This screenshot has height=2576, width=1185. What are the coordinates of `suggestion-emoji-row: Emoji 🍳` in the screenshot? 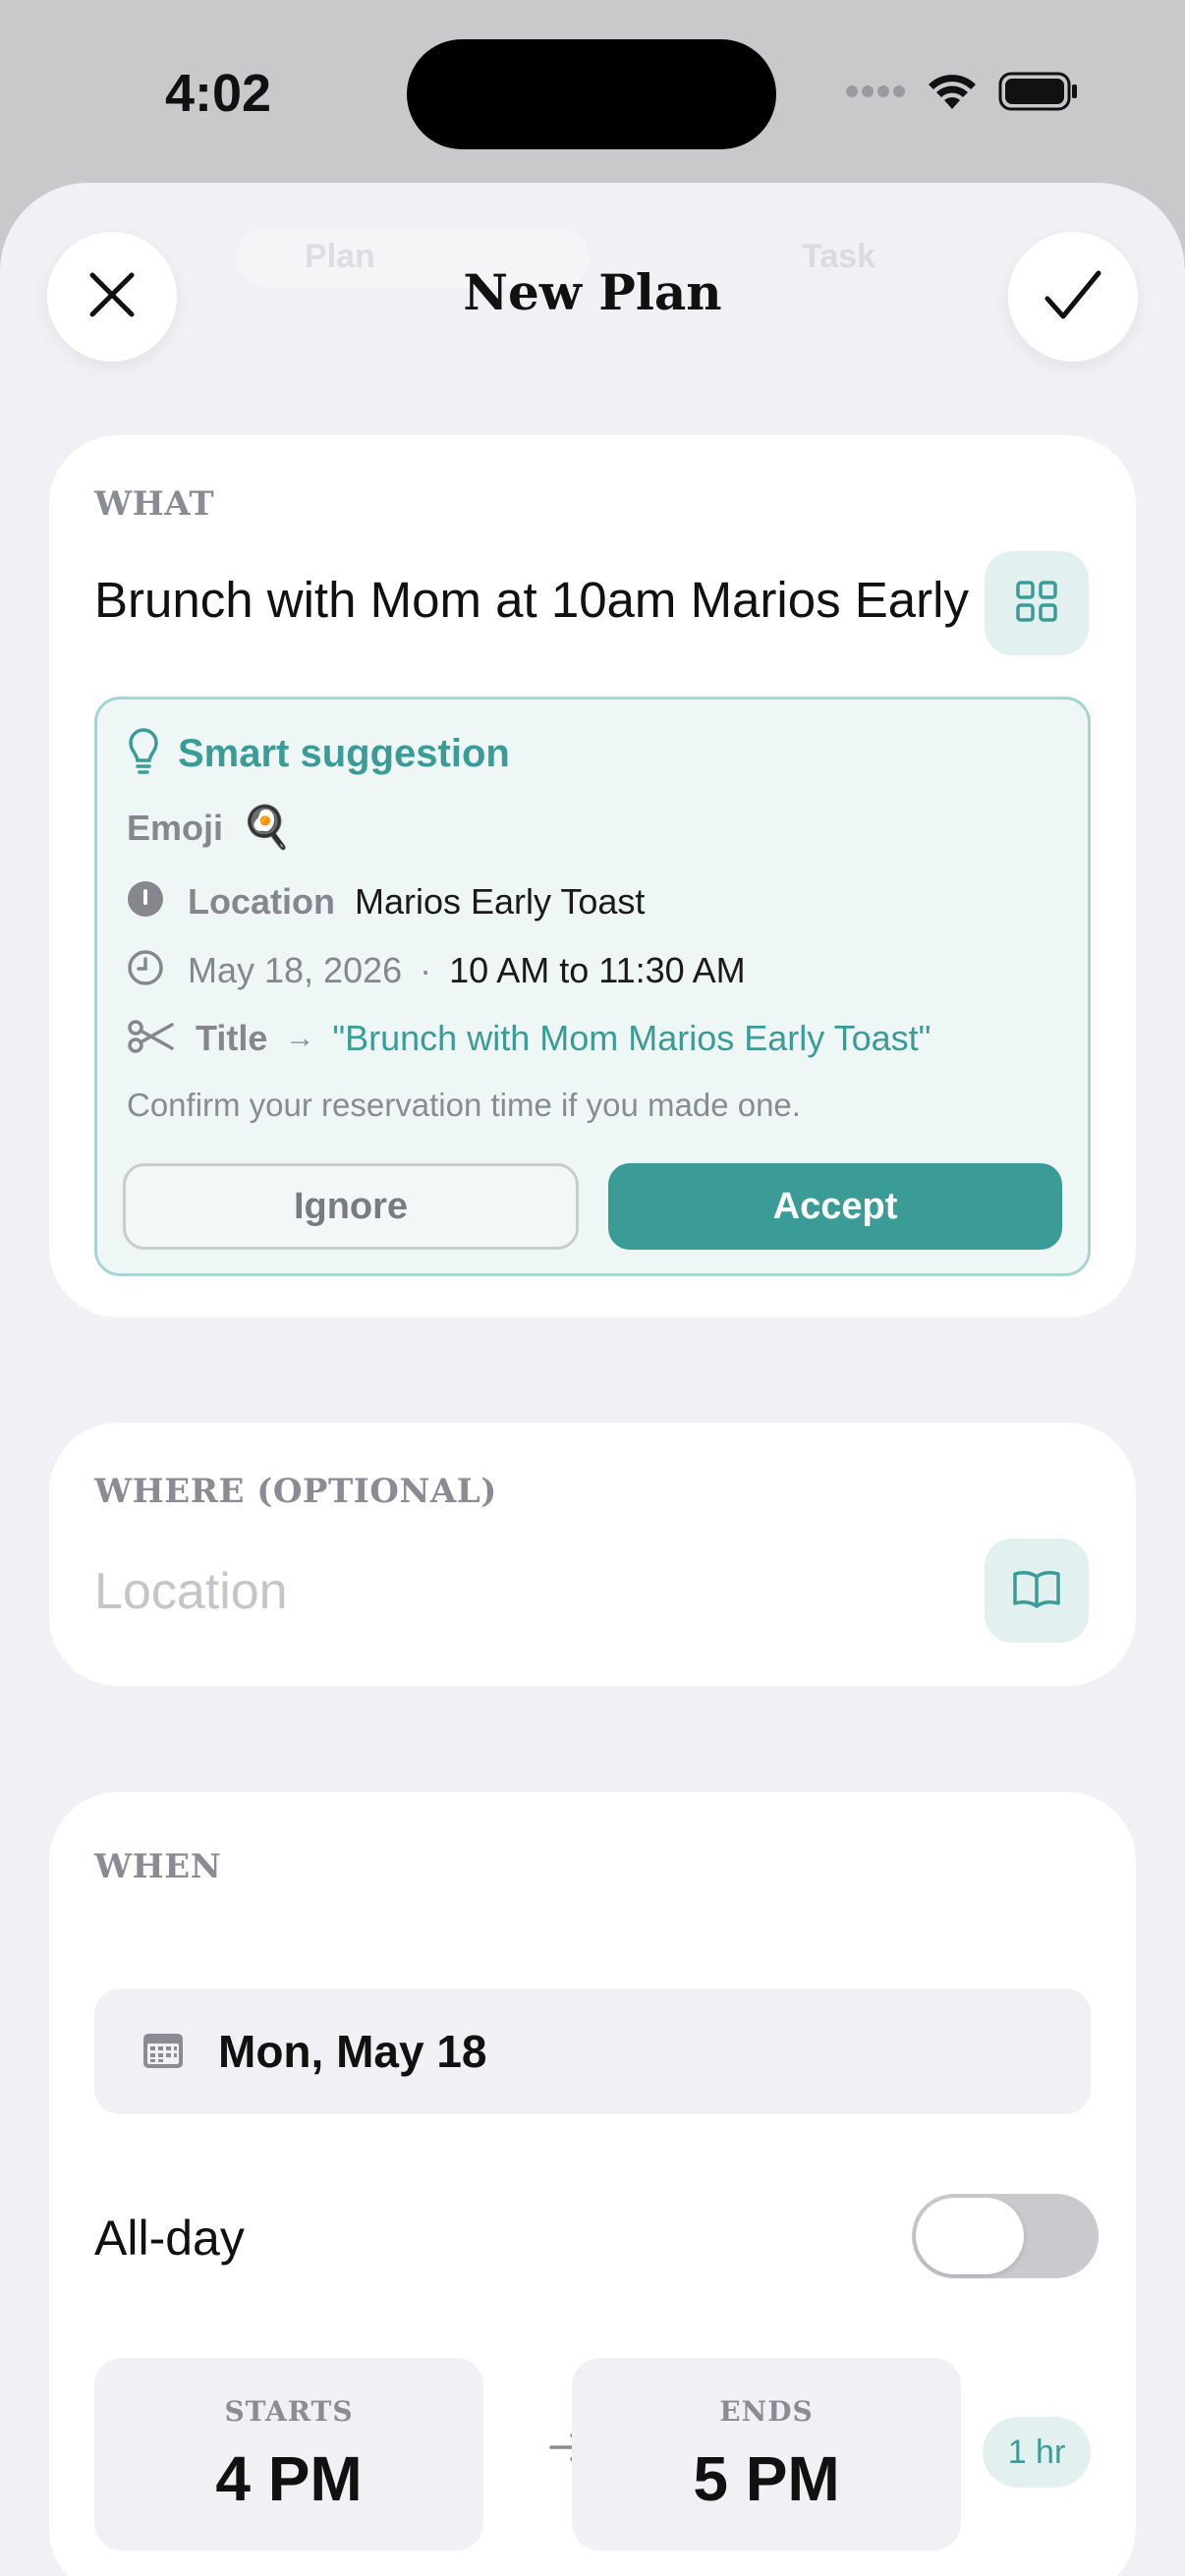 It's located at (210, 828).